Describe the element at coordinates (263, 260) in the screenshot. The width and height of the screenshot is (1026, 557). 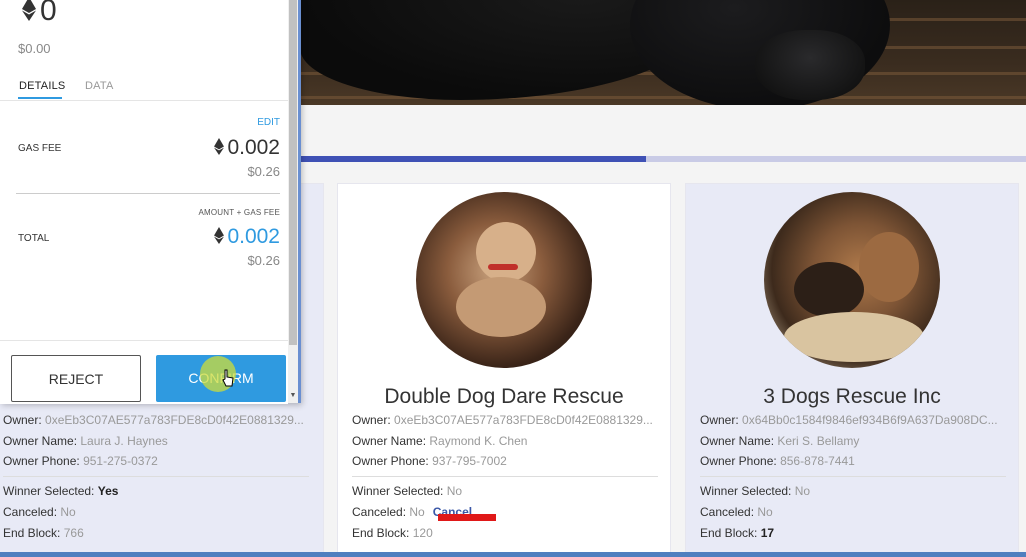
I see `total-usd: $0.26` at that location.